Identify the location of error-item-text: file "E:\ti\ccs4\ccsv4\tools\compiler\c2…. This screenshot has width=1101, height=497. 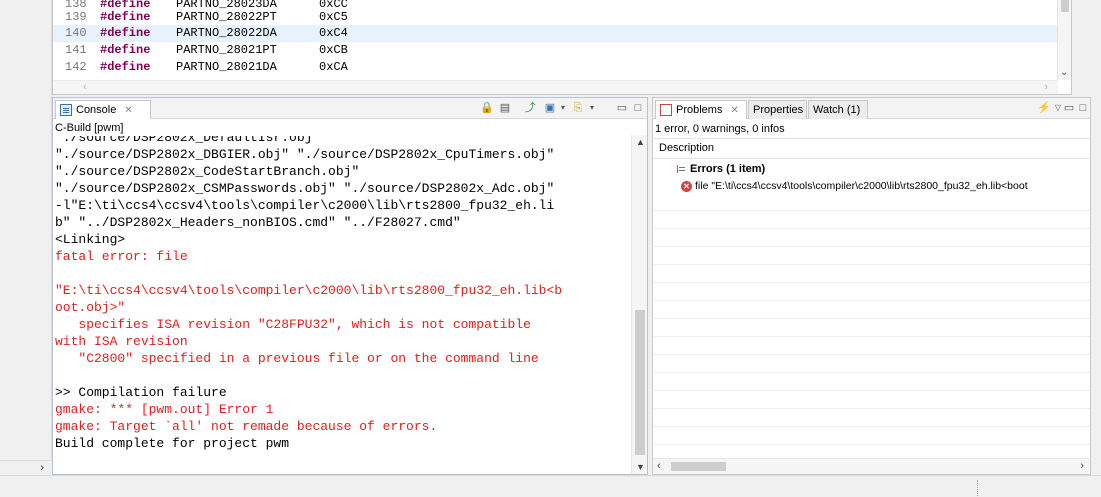
(861, 186).